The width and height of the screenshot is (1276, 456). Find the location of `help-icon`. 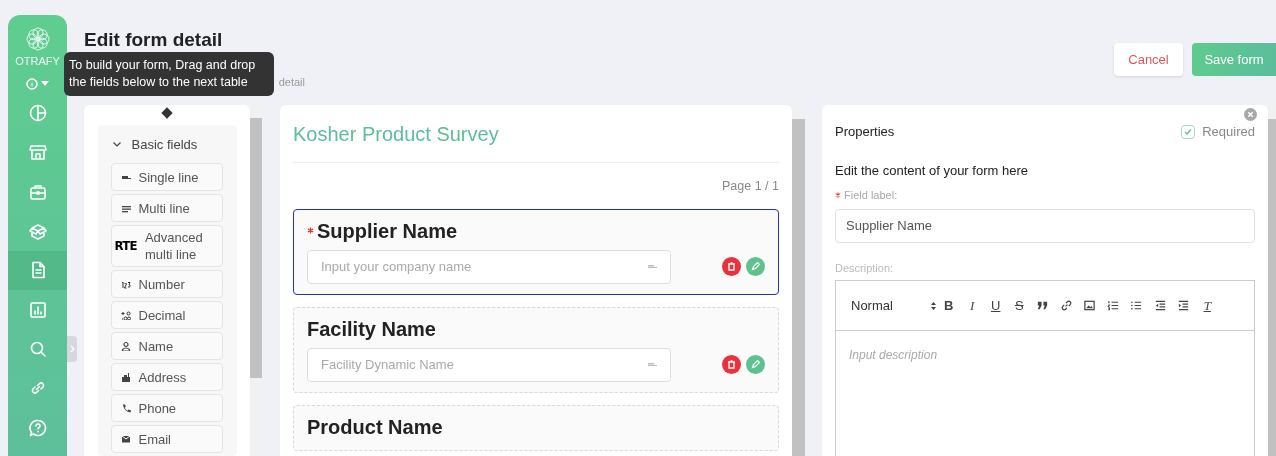

help-icon is located at coordinates (37, 427).